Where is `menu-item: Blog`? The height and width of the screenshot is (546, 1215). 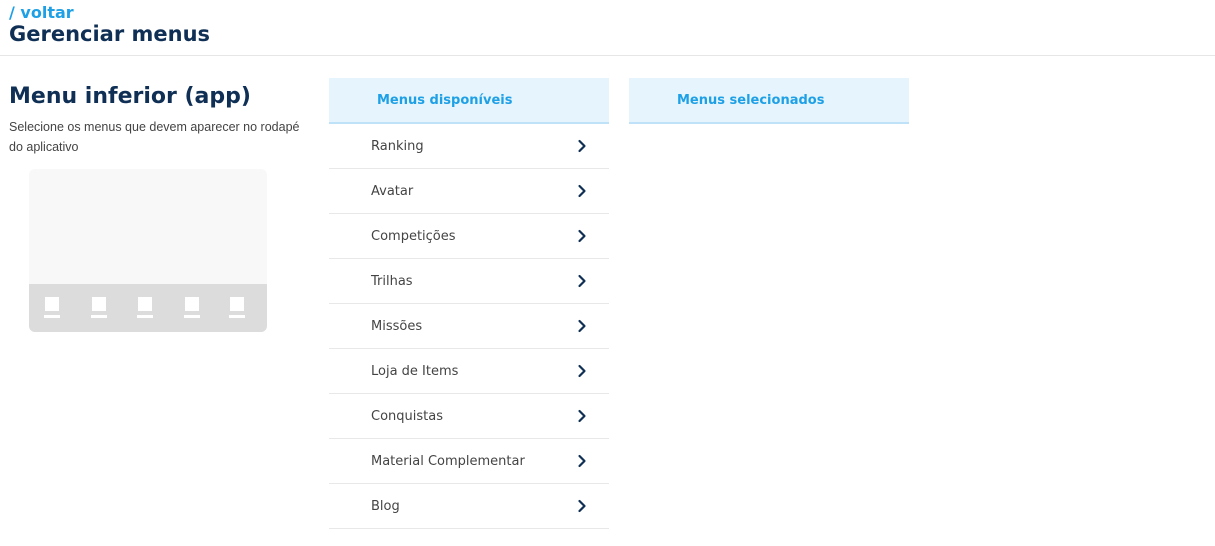
menu-item: Blog is located at coordinates (469, 506).